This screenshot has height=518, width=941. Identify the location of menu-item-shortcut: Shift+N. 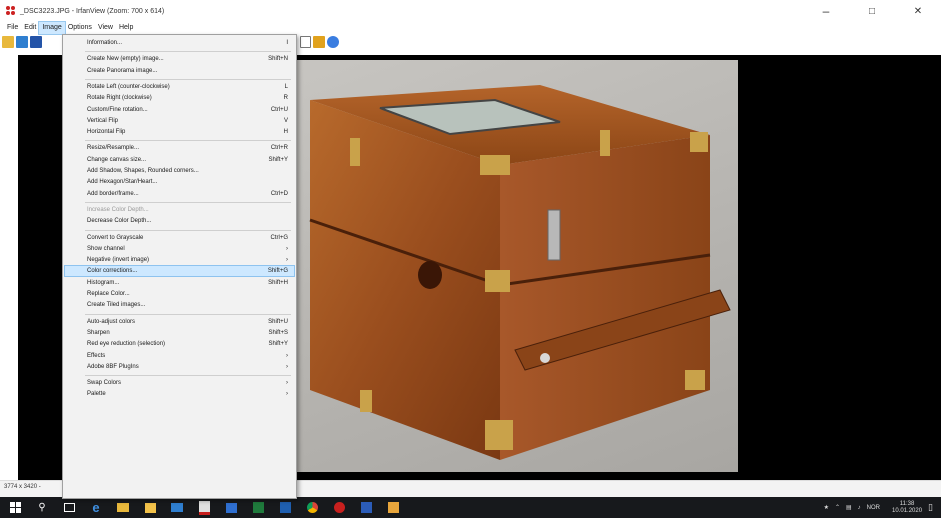
(278, 59).